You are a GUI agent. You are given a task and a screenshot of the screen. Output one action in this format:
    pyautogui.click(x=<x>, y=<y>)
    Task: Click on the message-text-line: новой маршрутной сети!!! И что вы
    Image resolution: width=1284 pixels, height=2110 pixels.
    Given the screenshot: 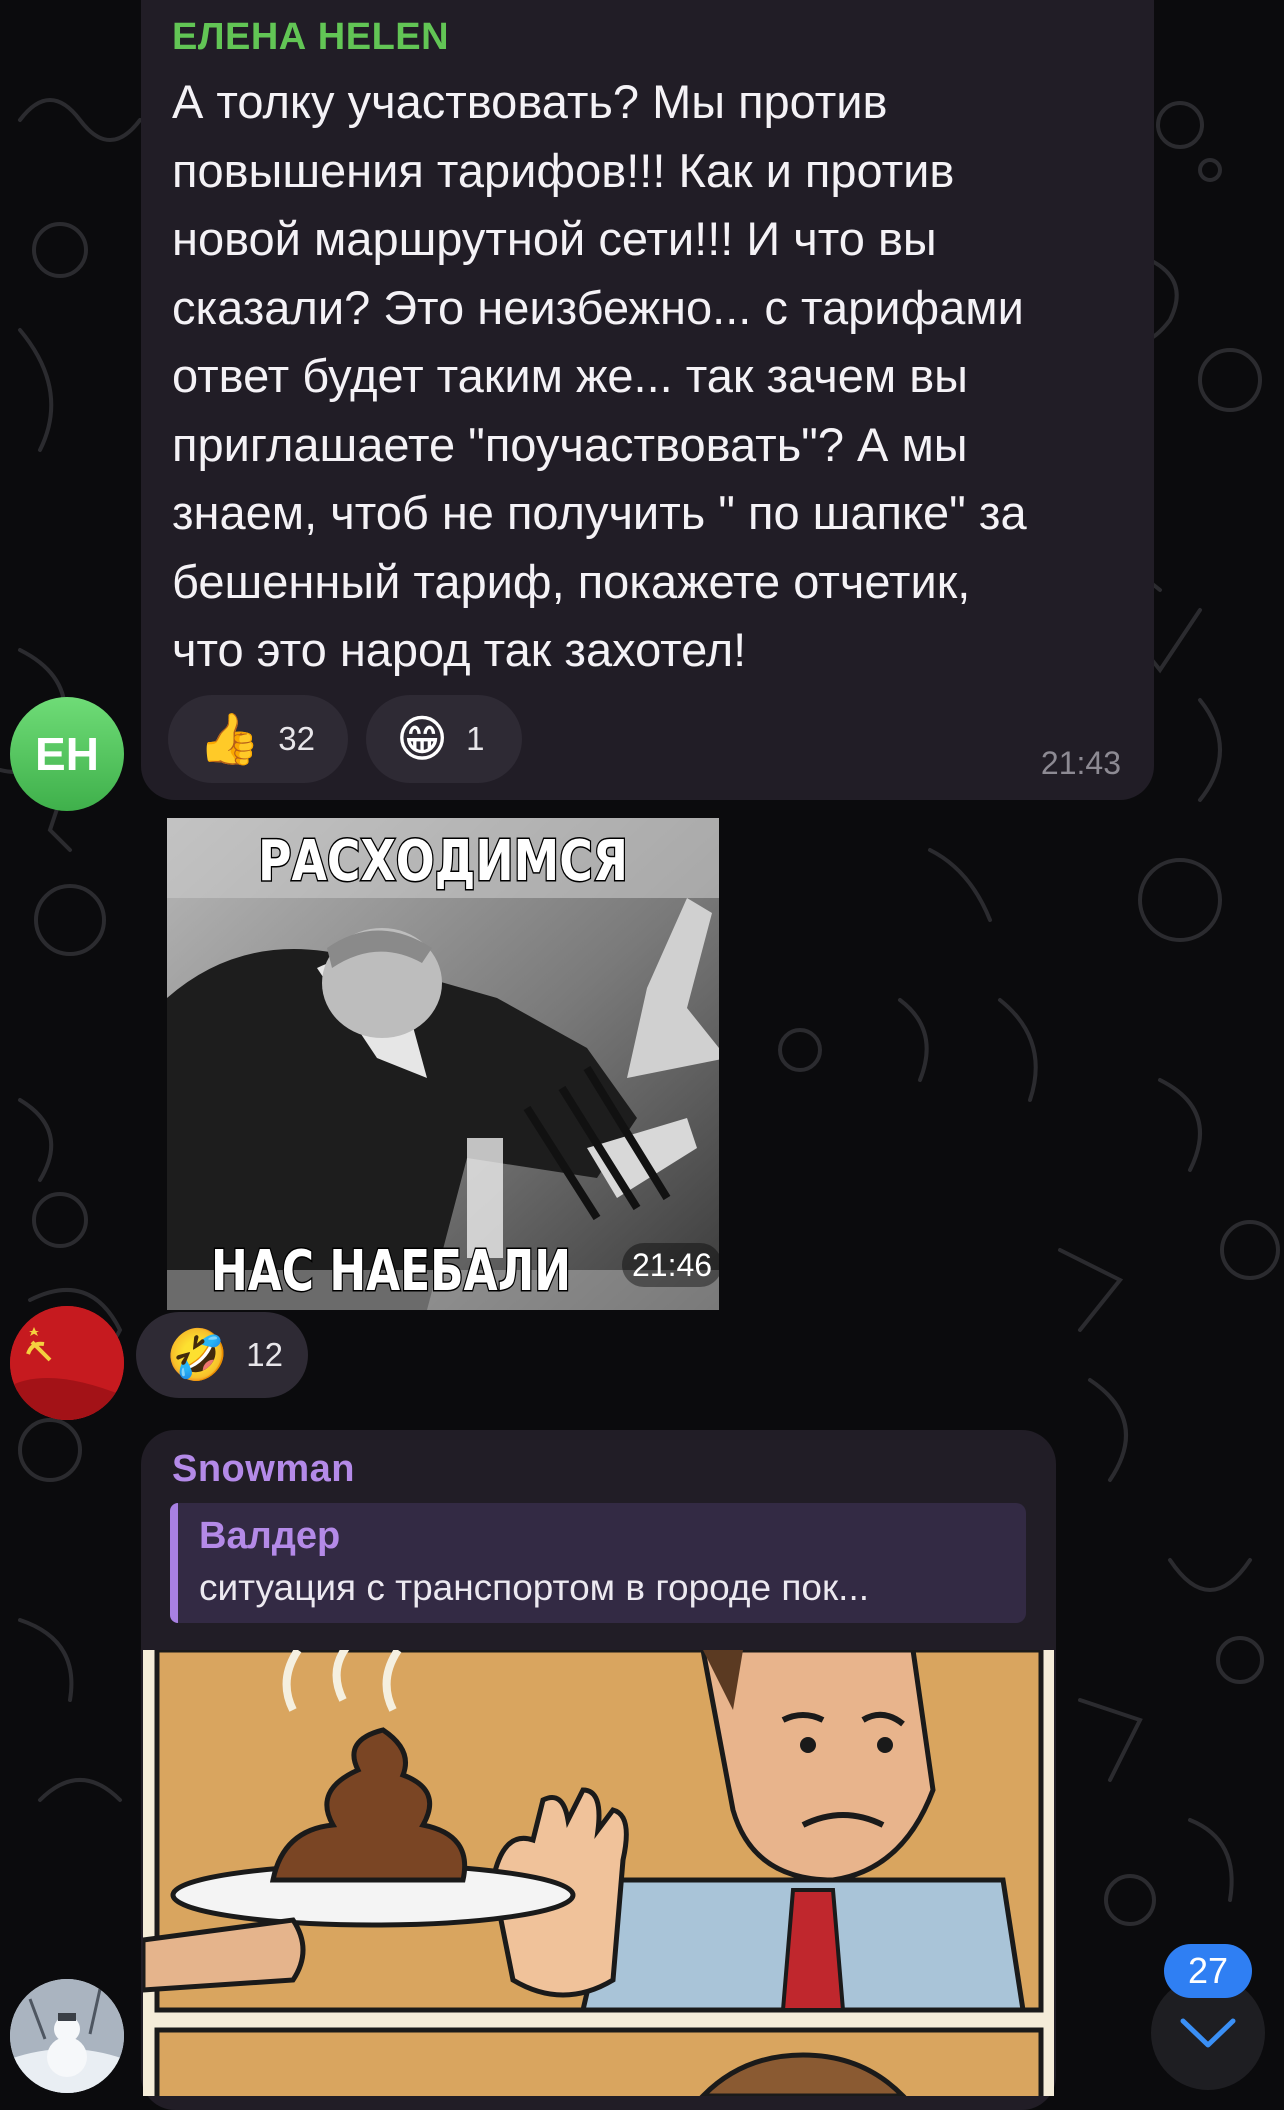 What is the action you would take?
    pyautogui.click(x=554, y=238)
    